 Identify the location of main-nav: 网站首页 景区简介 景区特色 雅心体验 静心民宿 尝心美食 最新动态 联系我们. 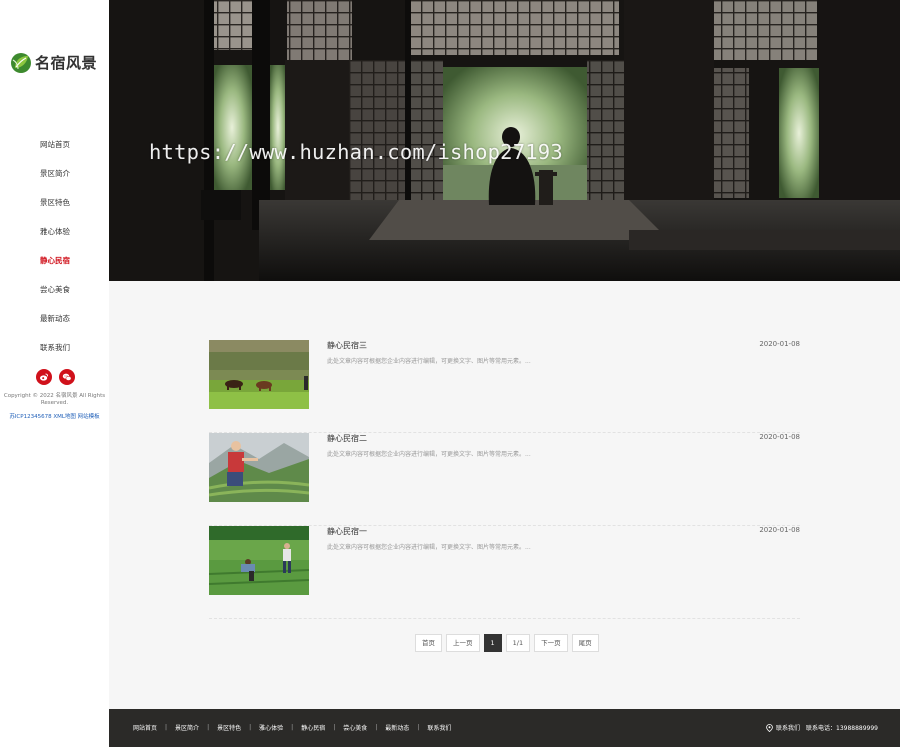
(74, 246).